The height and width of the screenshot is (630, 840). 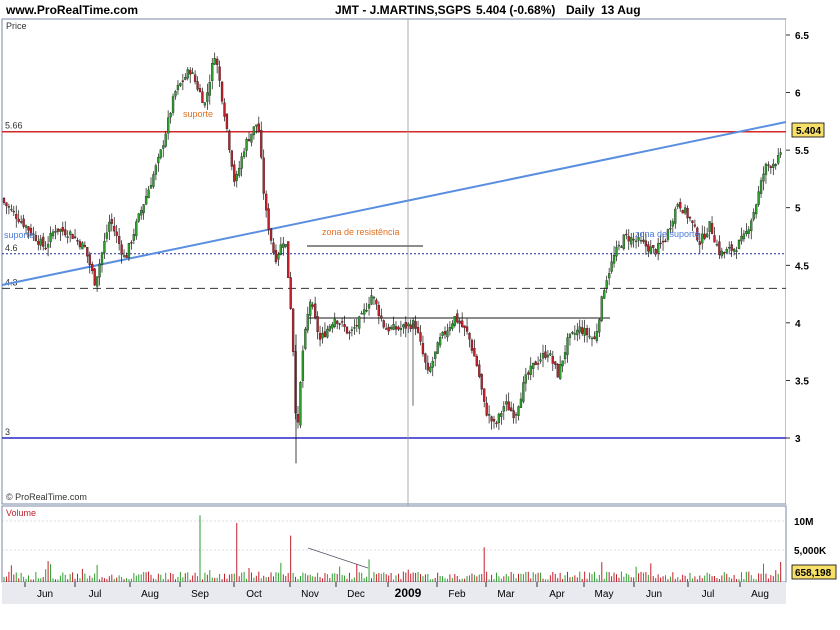 I want to click on site-url: www.ProRealTime.com, so click(x=71, y=10).